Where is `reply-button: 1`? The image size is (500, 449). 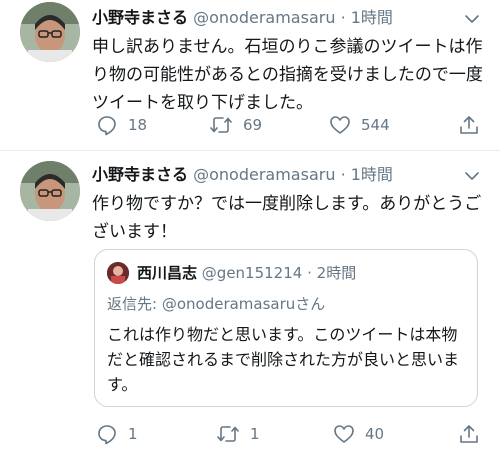
reply-button: 1 is located at coordinates (117, 434).